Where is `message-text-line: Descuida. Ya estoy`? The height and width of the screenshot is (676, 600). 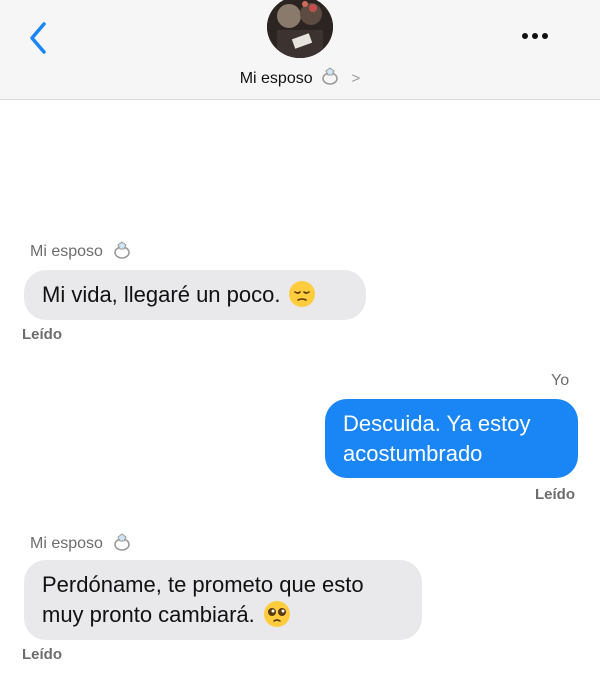 message-text-line: Descuida. Ya estoy is located at coordinates (437, 423).